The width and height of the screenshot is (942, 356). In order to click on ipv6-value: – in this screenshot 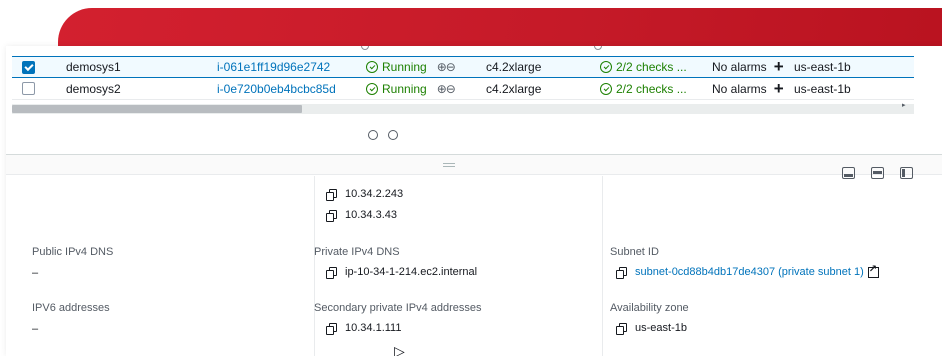, I will do `click(35, 329)`.